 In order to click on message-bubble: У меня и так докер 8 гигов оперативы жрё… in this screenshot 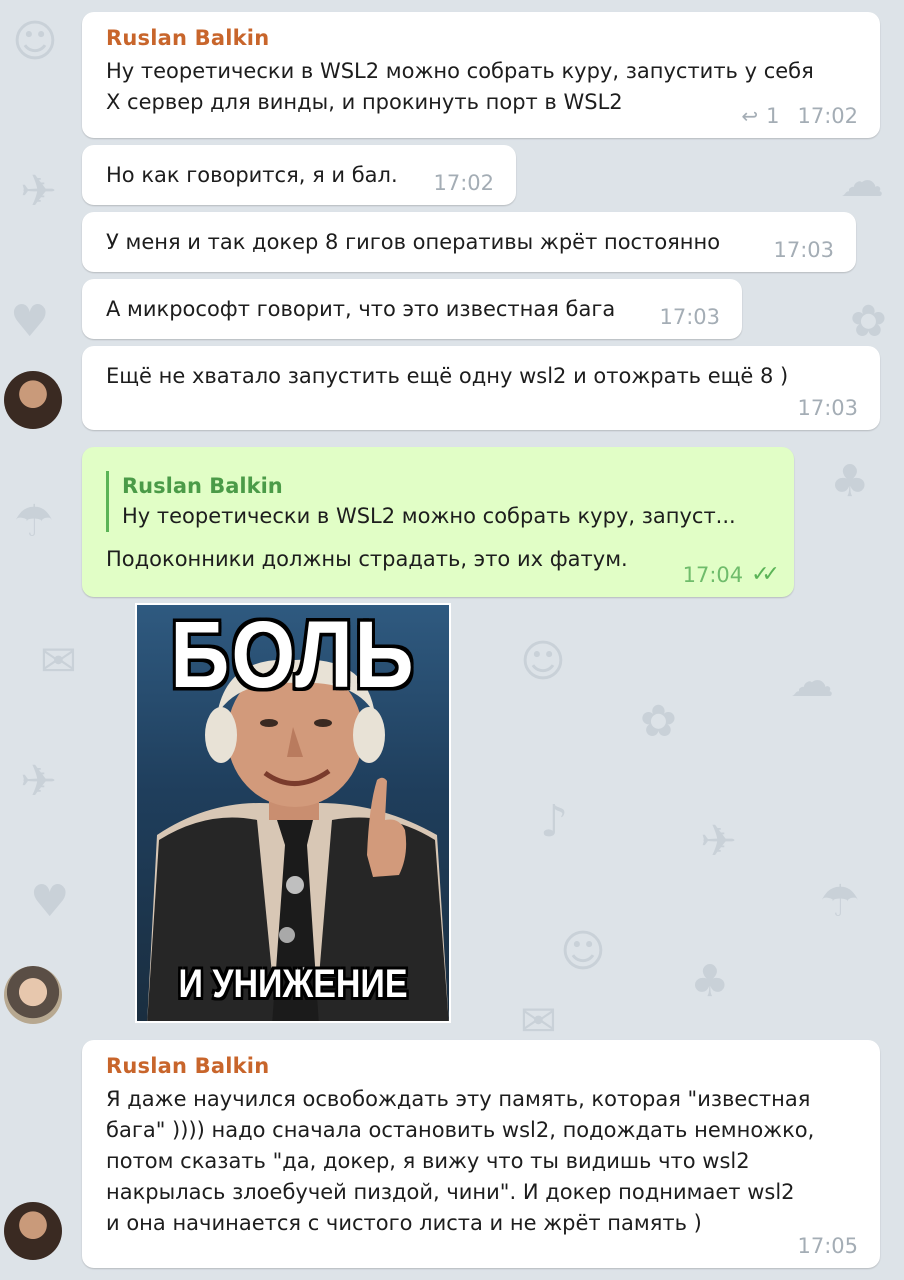, I will do `click(469, 242)`.